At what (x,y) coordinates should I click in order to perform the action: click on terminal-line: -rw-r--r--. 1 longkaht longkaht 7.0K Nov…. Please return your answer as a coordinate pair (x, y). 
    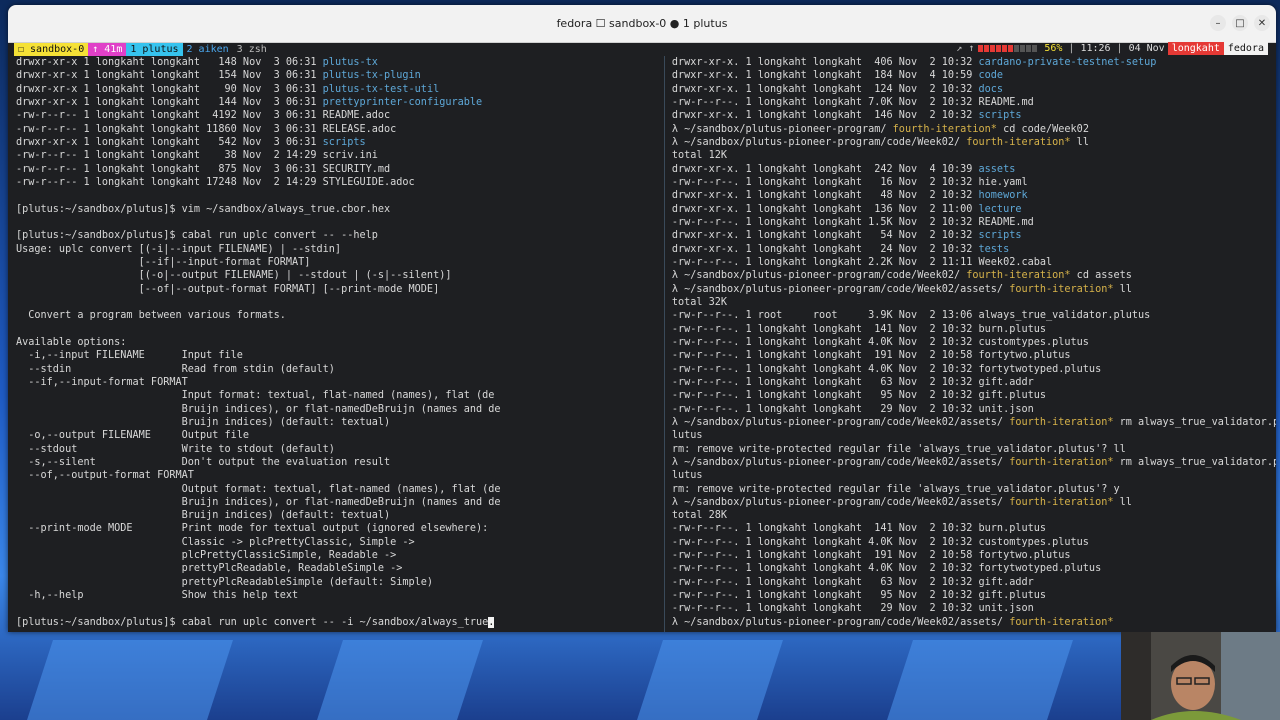
    Looking at the image, I should click on (974, 102).